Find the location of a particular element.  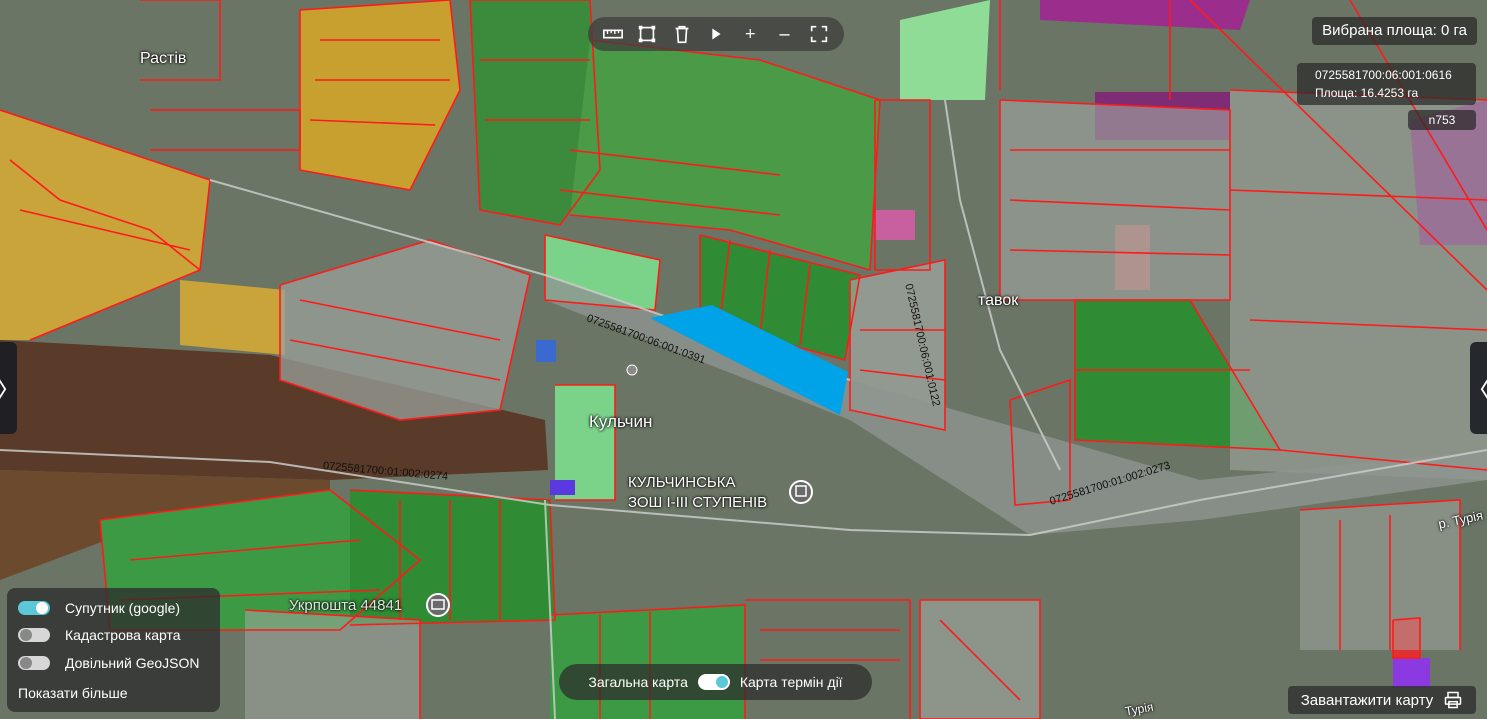

map-mode-toggle is located at coordinates (713, 682).